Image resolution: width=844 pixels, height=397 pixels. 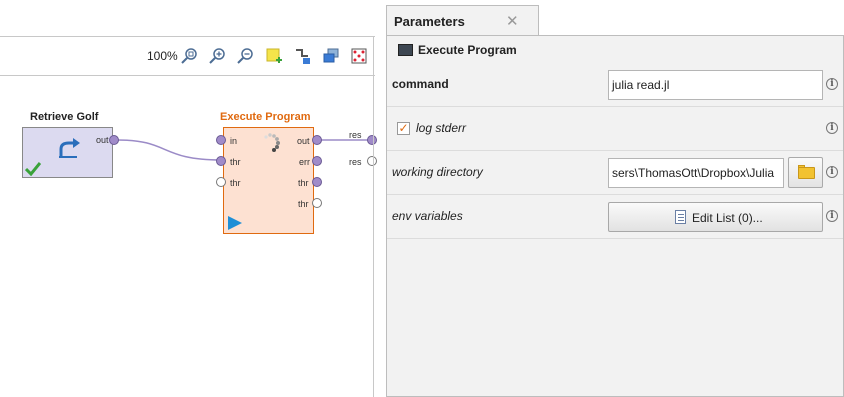 What do you see at coordinates (221, 140) in the screenshot?
I see `port-execute-in` at bounding box center [221, 140].